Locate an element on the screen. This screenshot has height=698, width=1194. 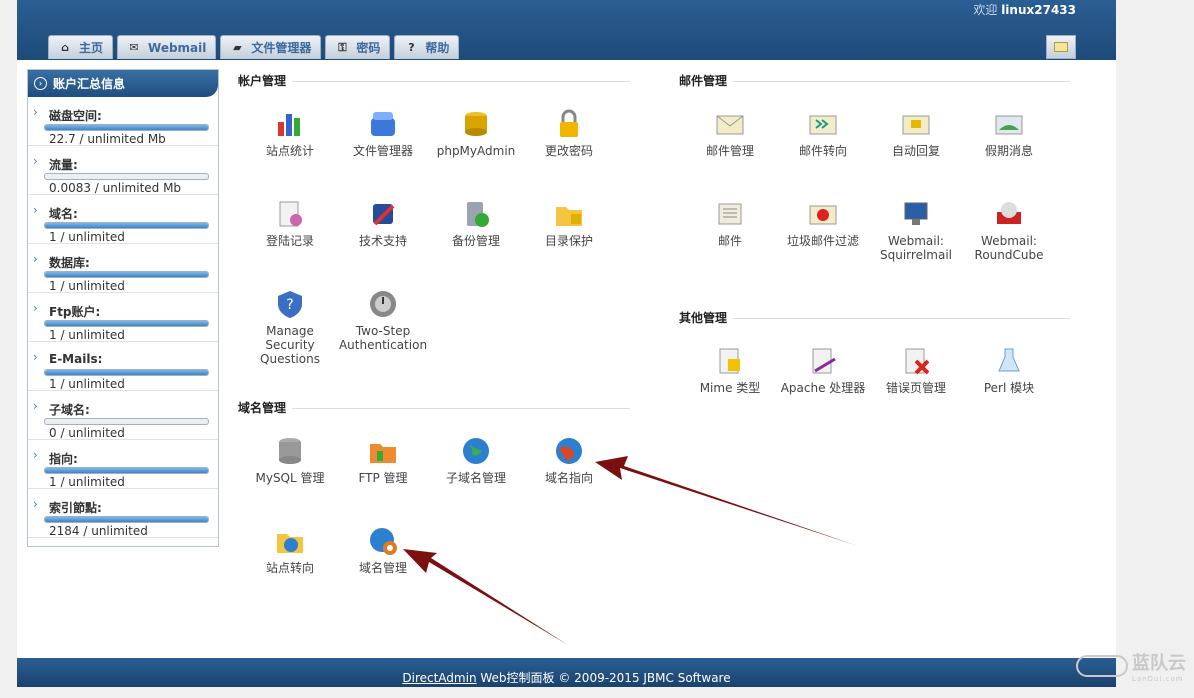
directadmin-link: DirectAdmin is located at coordinates (439, 678).